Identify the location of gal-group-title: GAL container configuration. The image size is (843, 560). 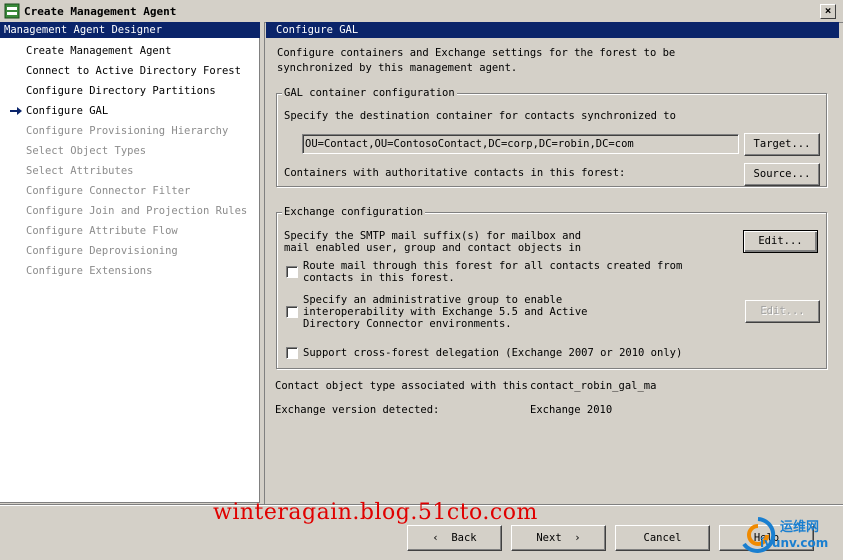
(369, 93).